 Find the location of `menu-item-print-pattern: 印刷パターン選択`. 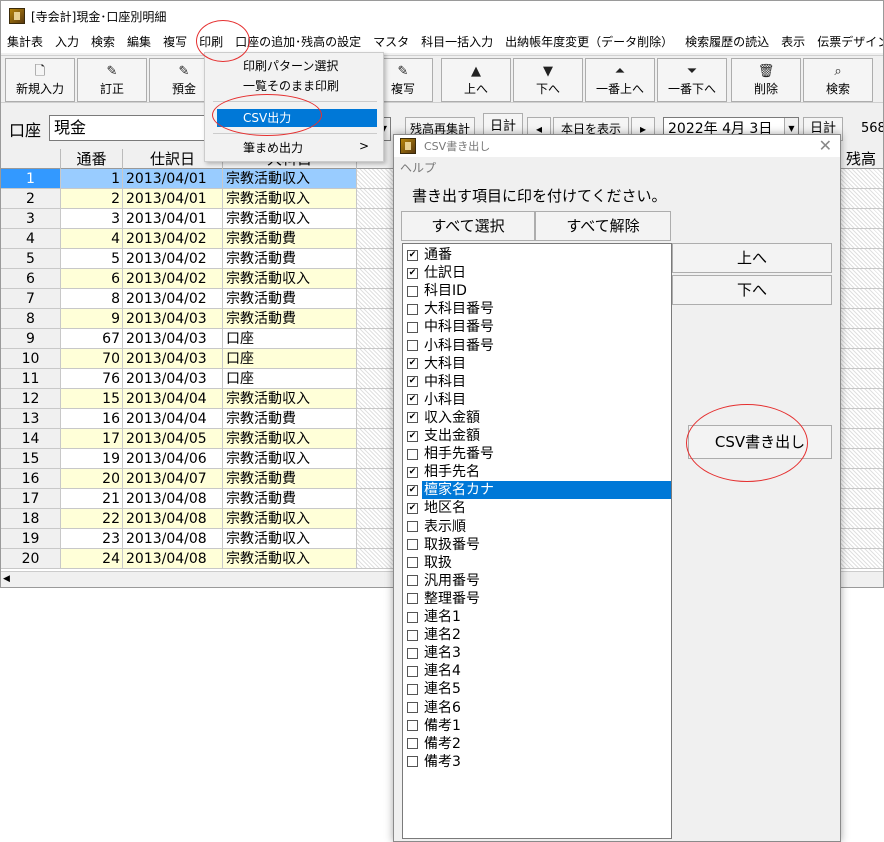

menu-item-print-pattern: 印刷パターン選択 is located at coordinates (297, 66).